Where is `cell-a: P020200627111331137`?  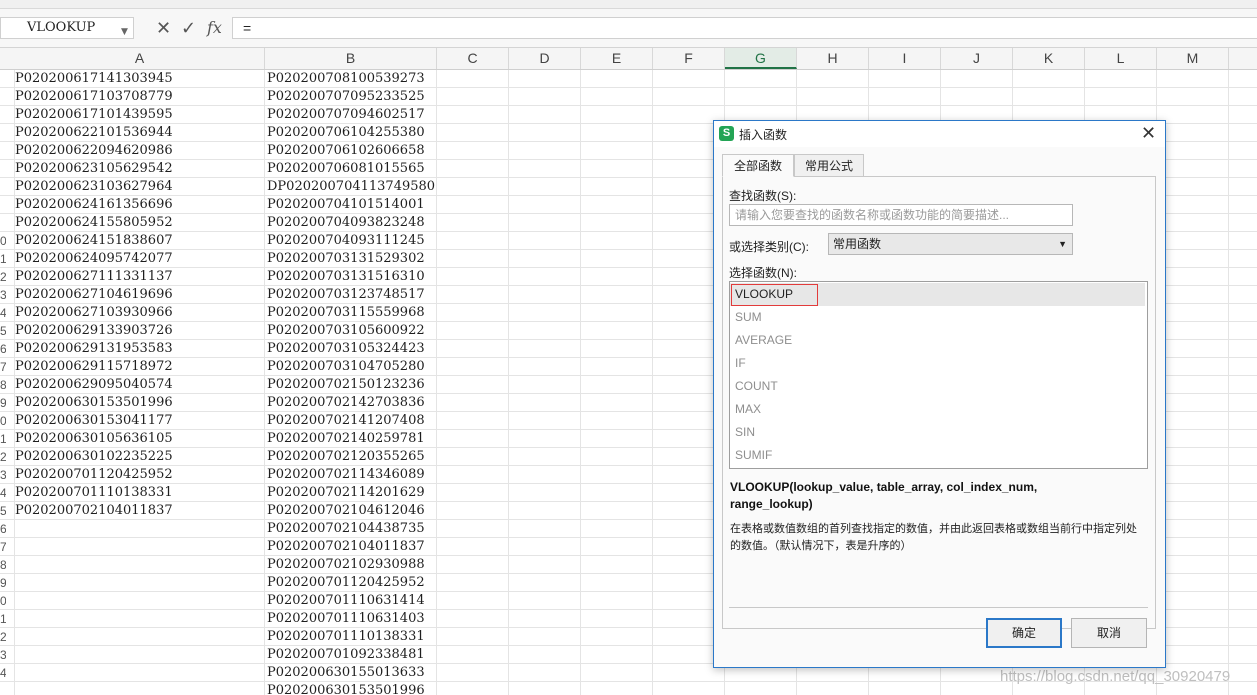 cell-a: P020200627111331137 is located at coordinates (94, 277).